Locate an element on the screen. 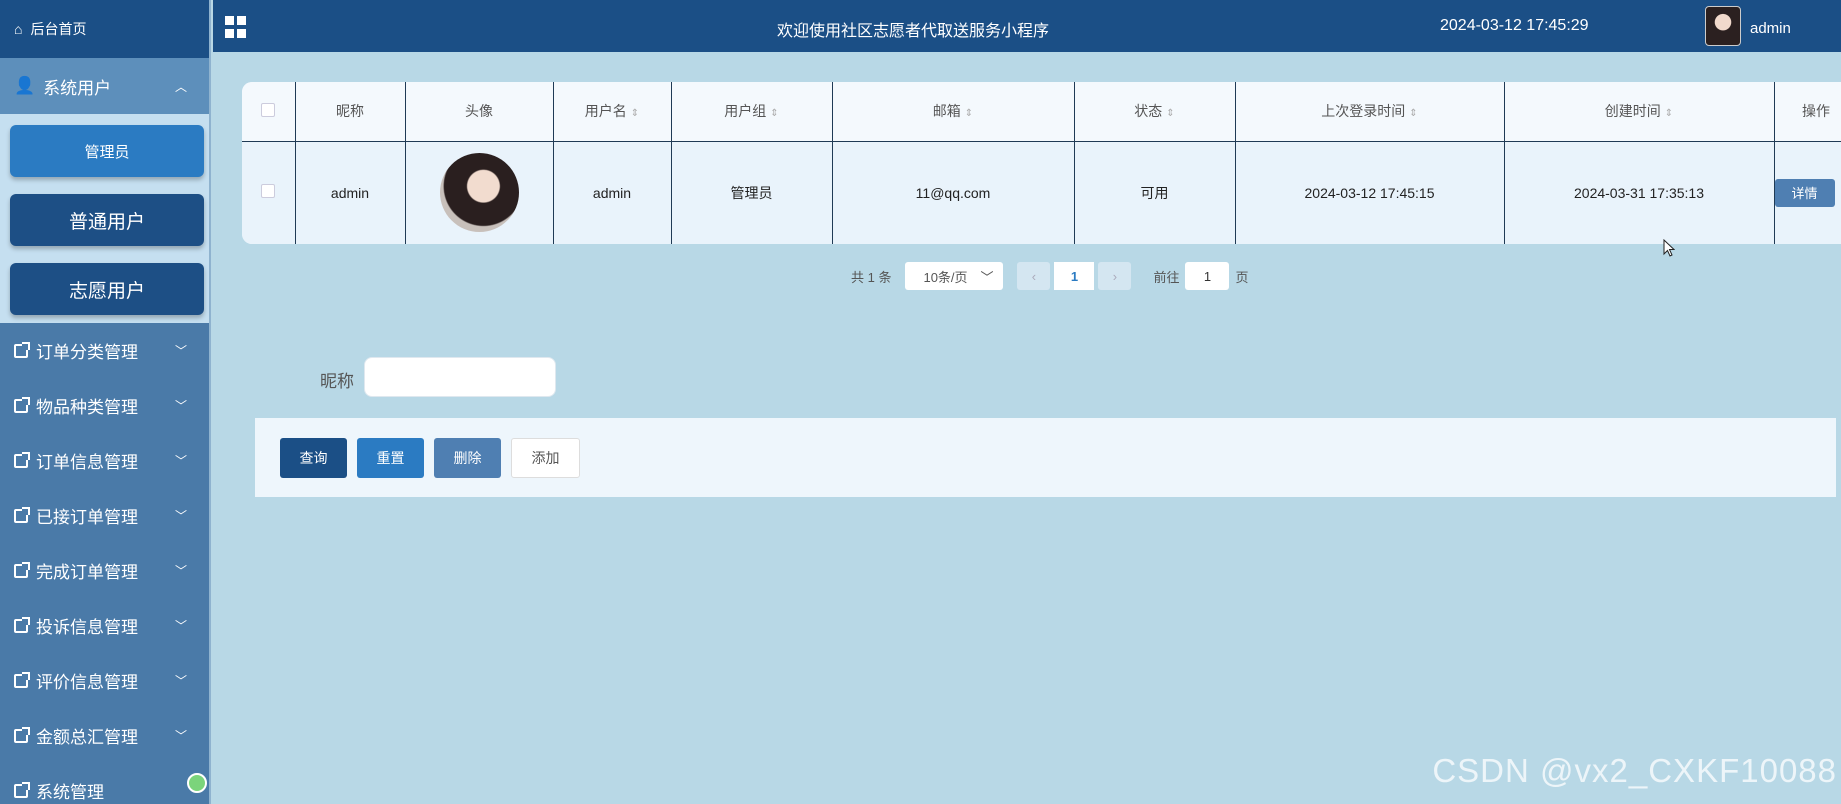 The height and width of the screenshot is (804, 1841). menu-grid-icon is located at coordinates (236, 27).